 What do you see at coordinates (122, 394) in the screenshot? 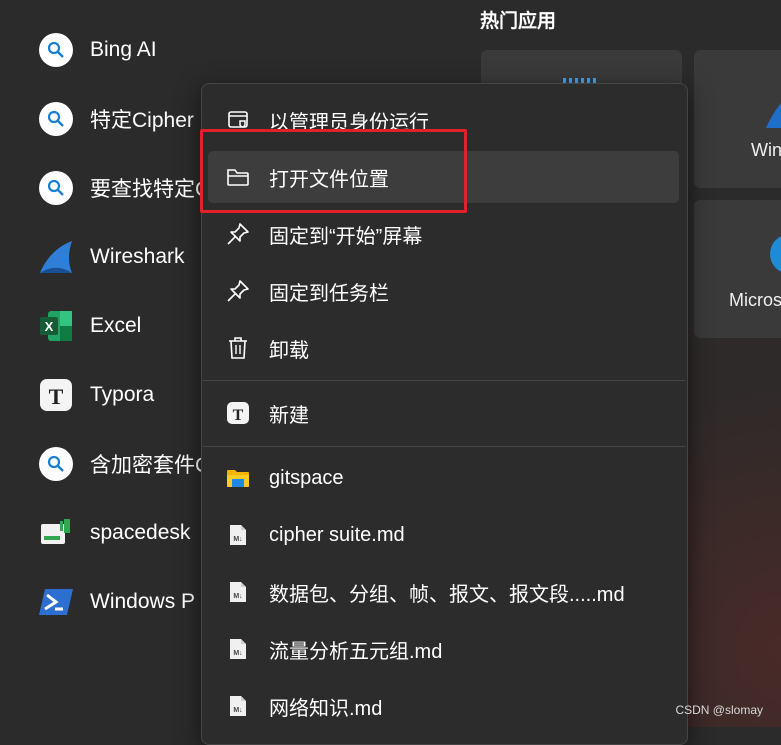
I see `app-label: Typora` at bounding box center [122, 394].